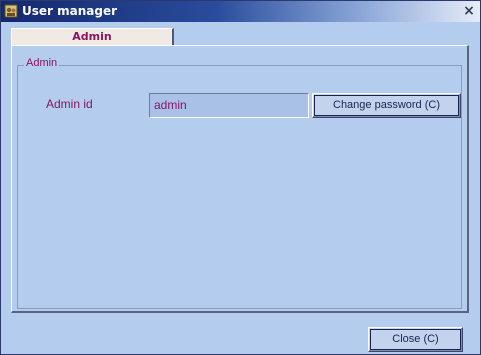 This screenshot has width=481, height=355. I want to click on app-icon, so click(11, 11).